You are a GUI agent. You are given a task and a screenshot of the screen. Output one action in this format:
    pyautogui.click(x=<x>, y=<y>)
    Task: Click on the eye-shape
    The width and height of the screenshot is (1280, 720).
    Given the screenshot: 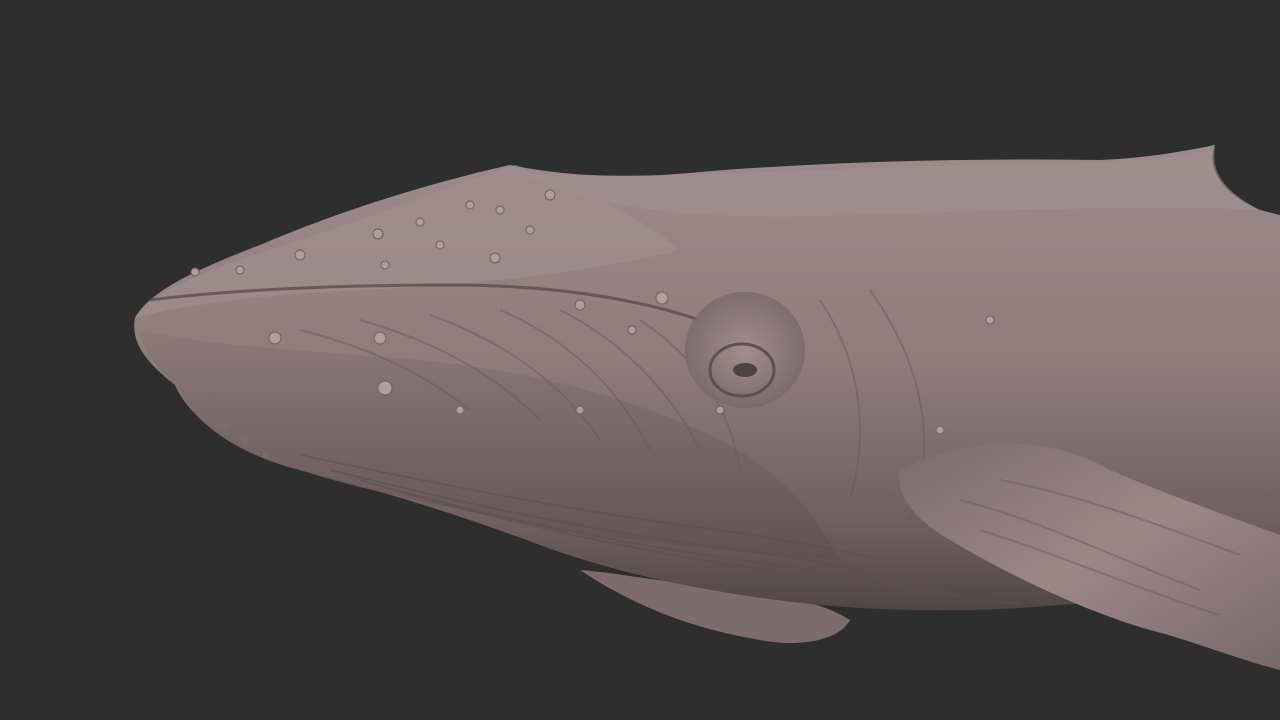 What is the action you would take?
    pyautogui.click(x=745, y=370)
    